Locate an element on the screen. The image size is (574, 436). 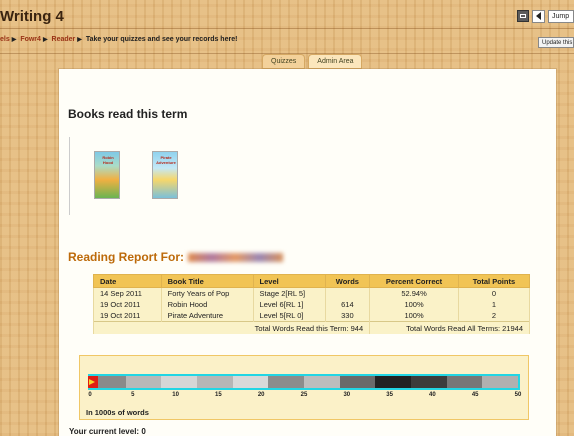
breadcrumb-link-2: Reader is located at coordinates (64, 39).